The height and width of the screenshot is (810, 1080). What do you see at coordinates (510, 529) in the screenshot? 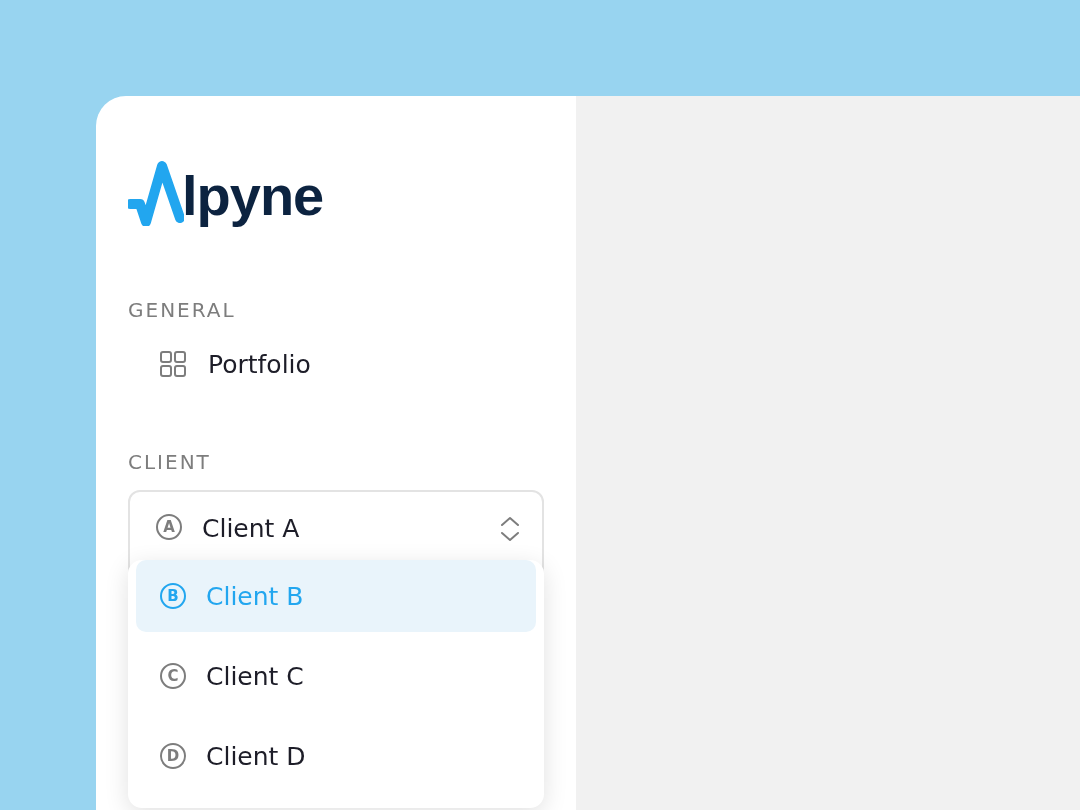
I see `chevron-up-down-icon` at bounding box center [510, 529].